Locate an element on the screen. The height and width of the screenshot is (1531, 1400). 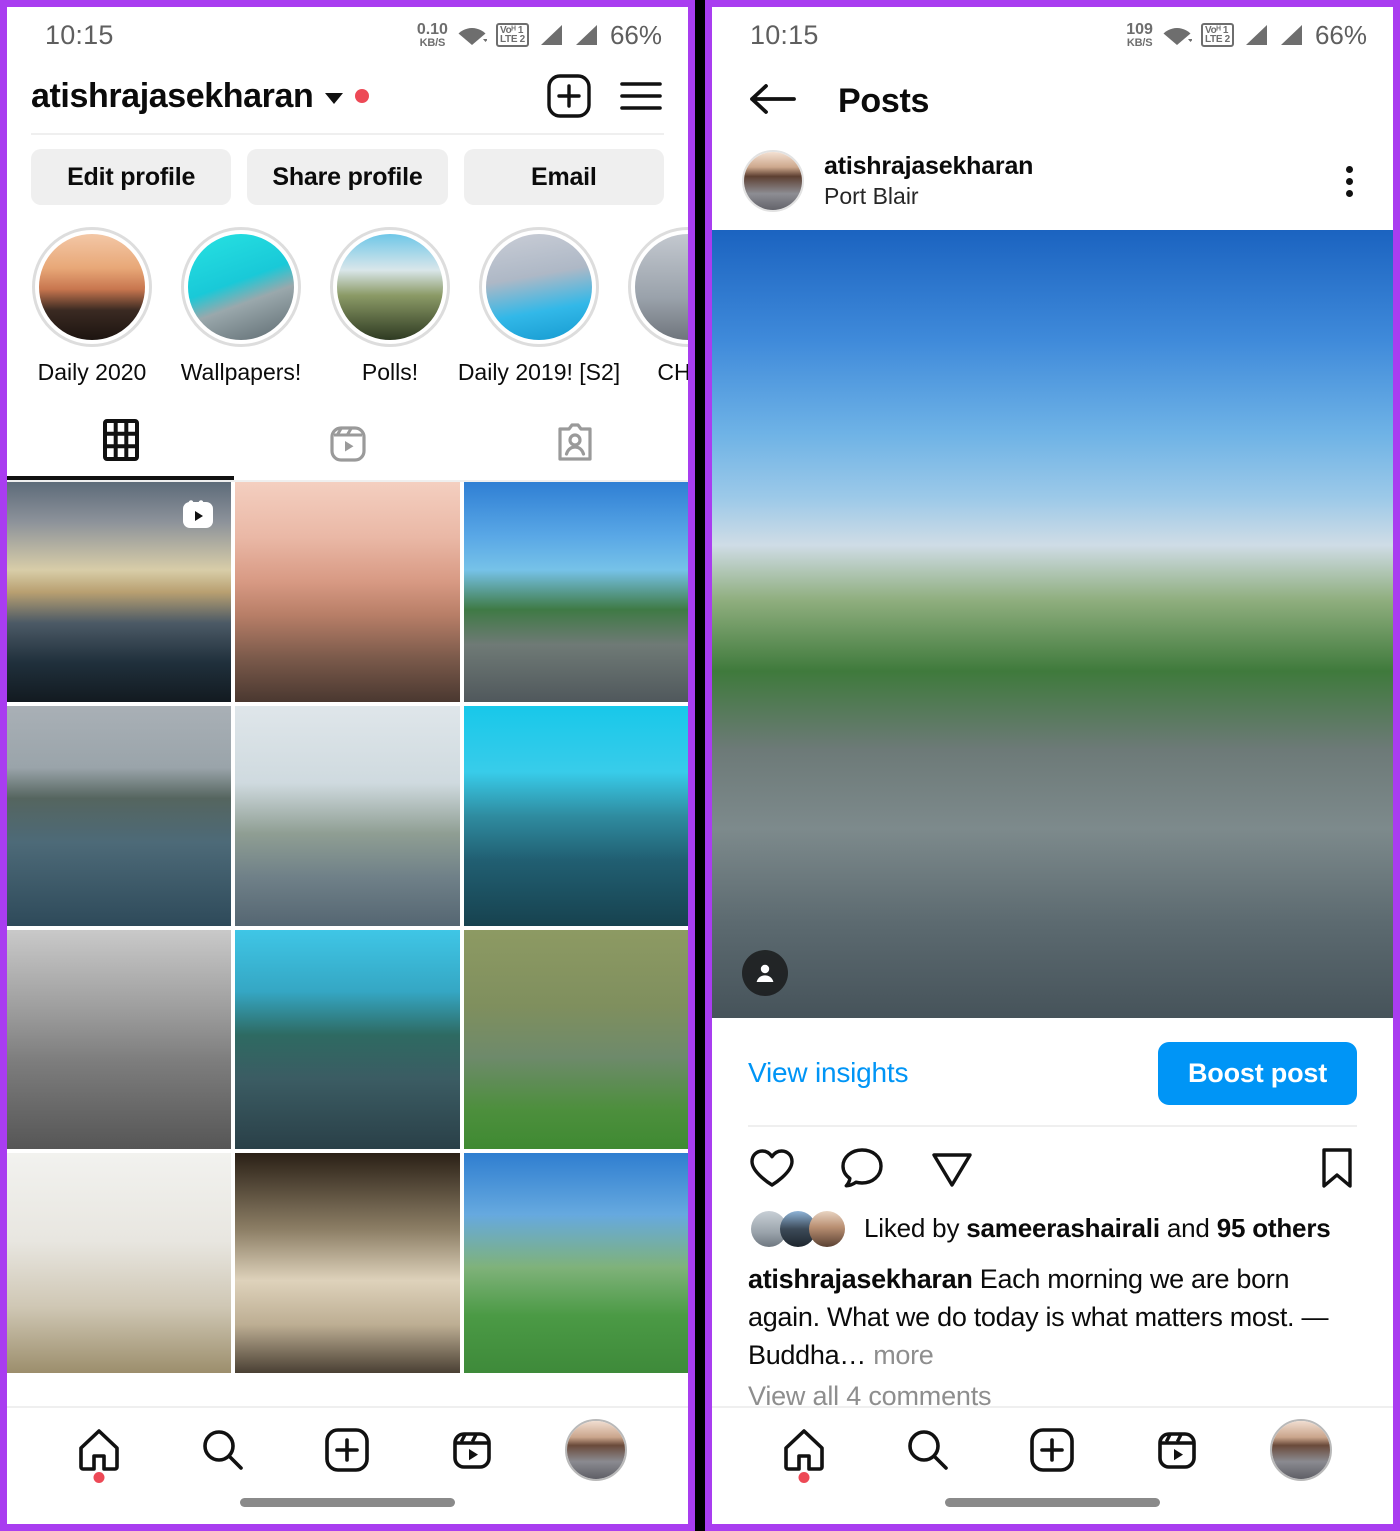
tab-tagged is located at coordinates (574, 444).